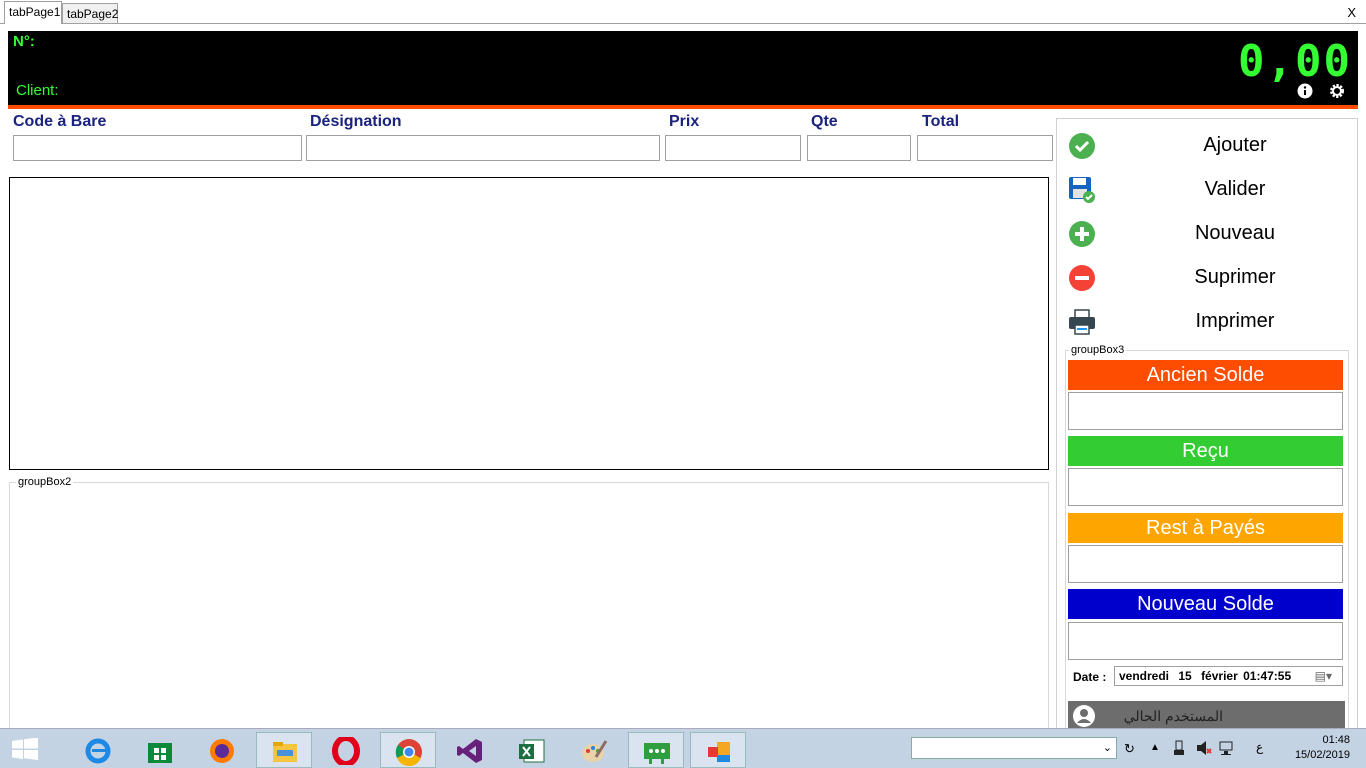 Image resolution: width=1366 pixels, height=768 pixels. I want to click on taskbar-explorer, so click(284, 750).